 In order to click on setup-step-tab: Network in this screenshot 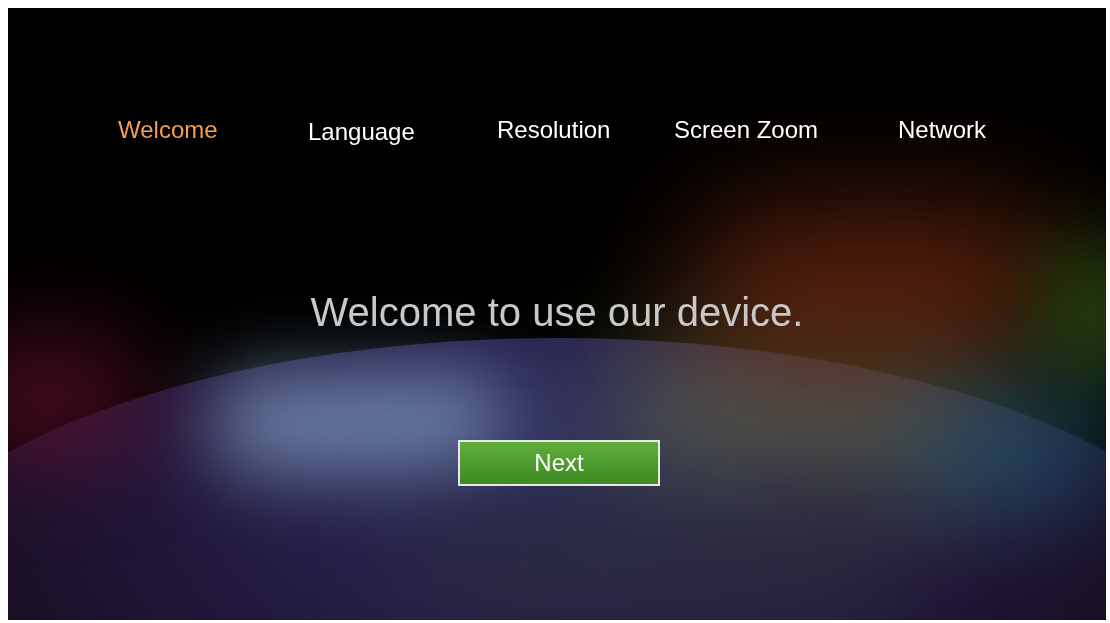, I will do `click(942, 130)`.